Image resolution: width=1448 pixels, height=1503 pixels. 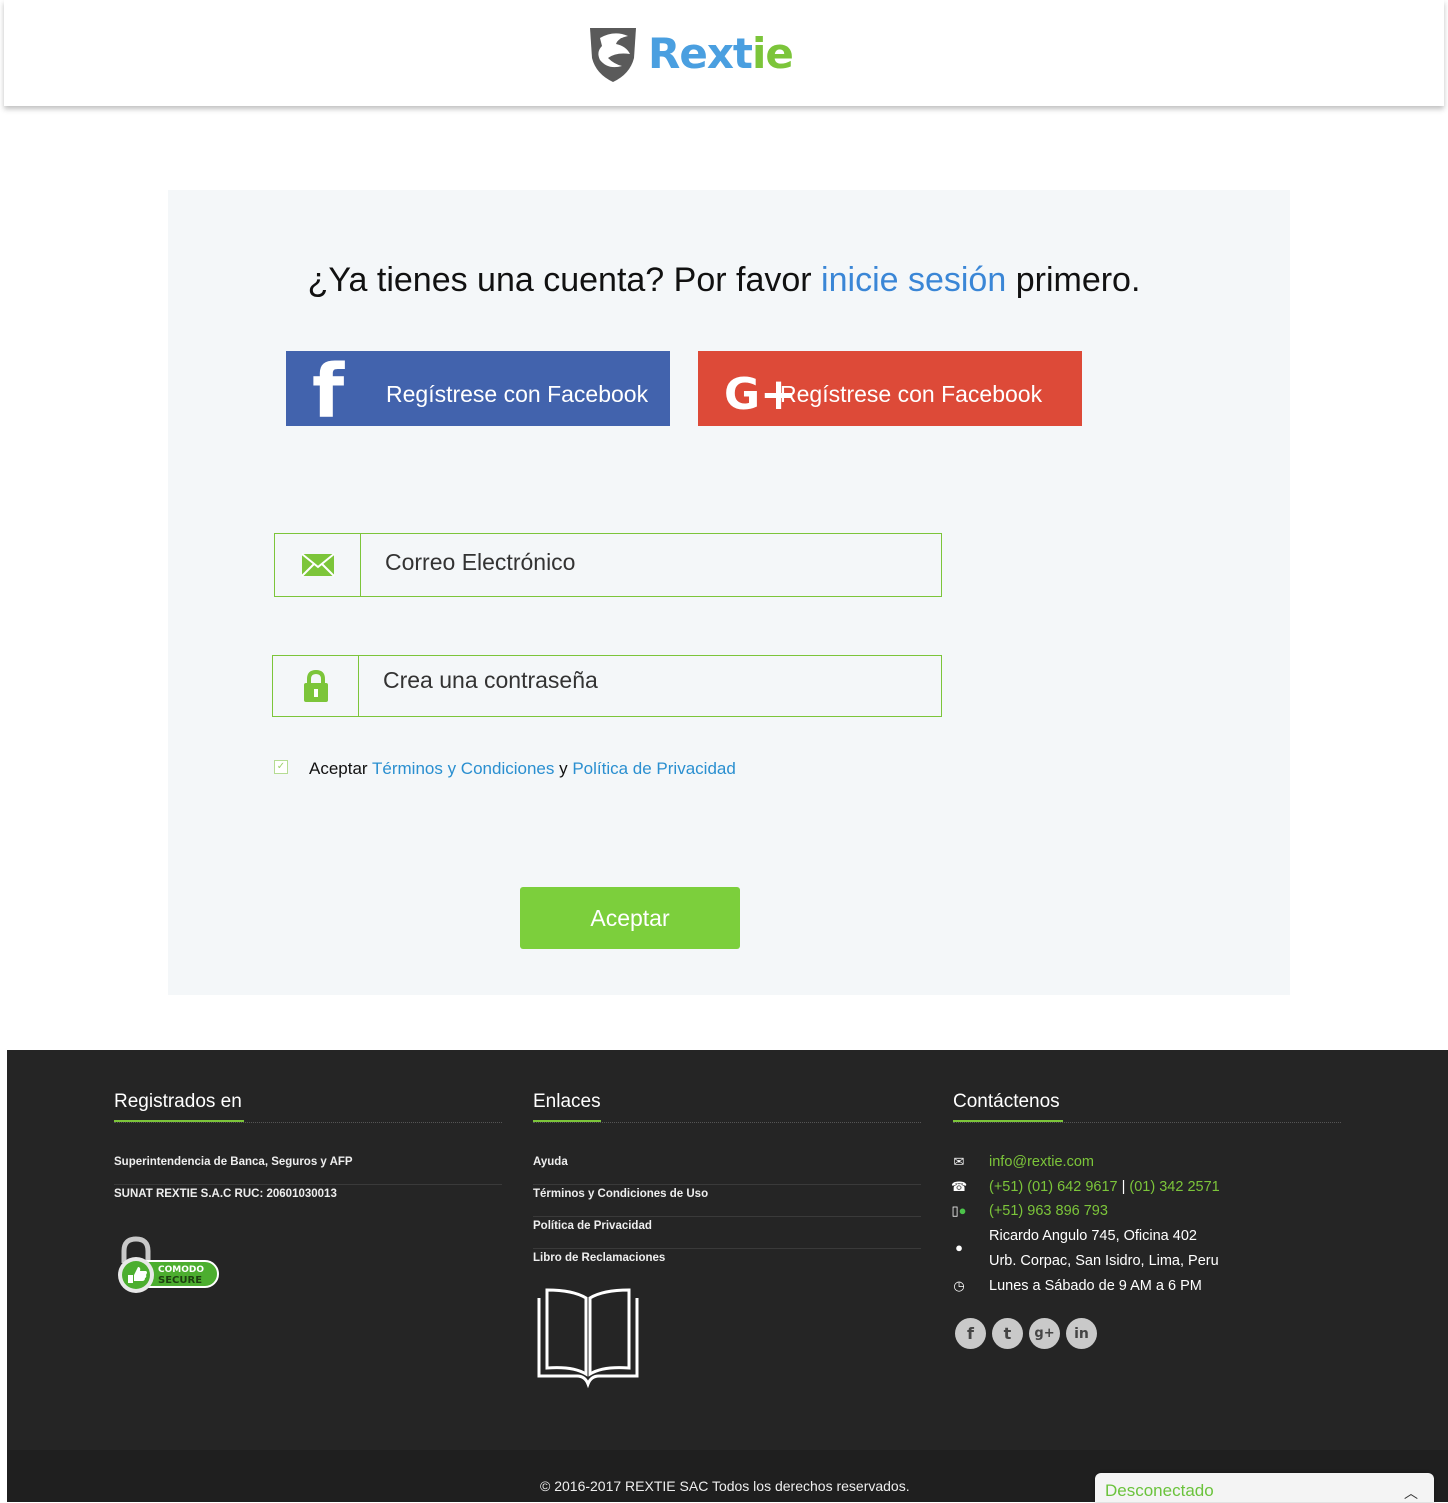 What do you see at coordinates (463, 768) in the screenshot?
I see `terms-link: Términos y Condiciones` at bounding box center [463, 768].